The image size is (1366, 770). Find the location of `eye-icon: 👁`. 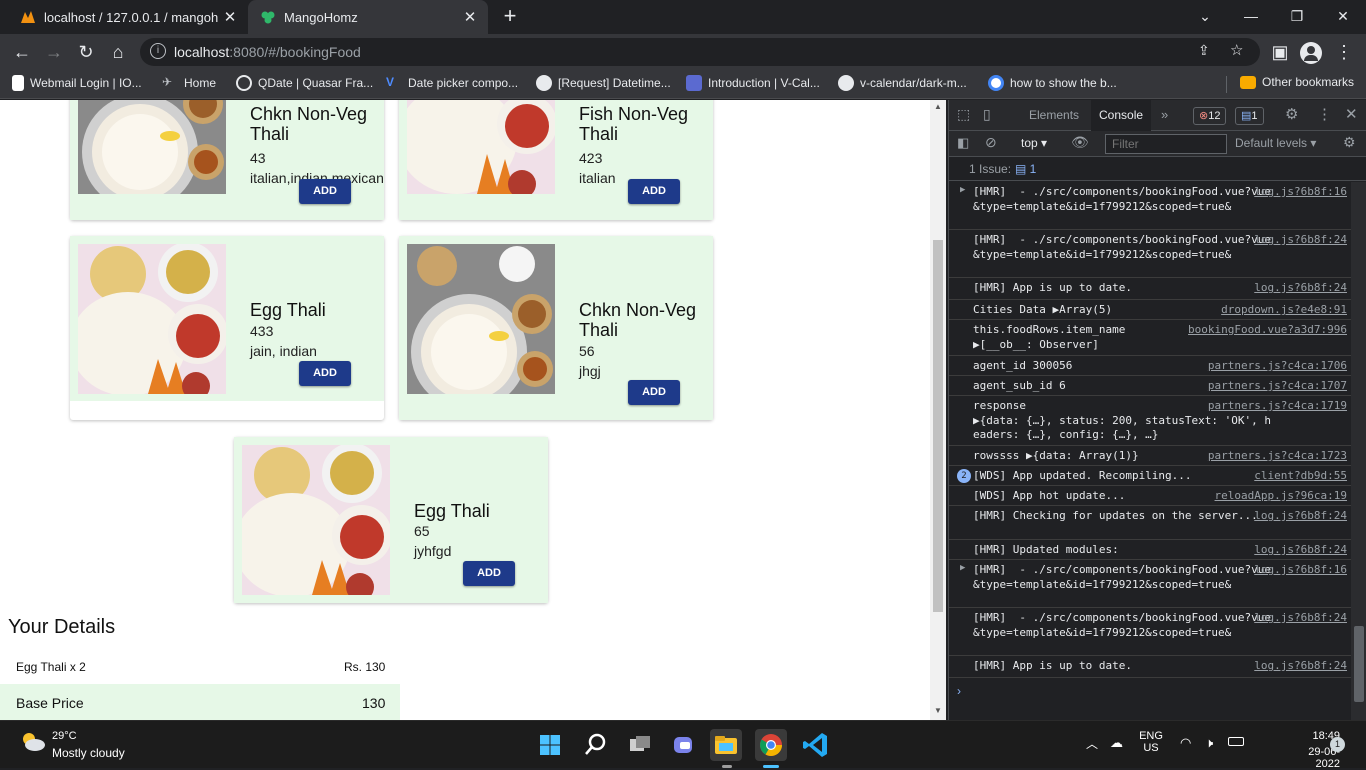

eye-icon: 👁 is located at coordinates (1080, 142).